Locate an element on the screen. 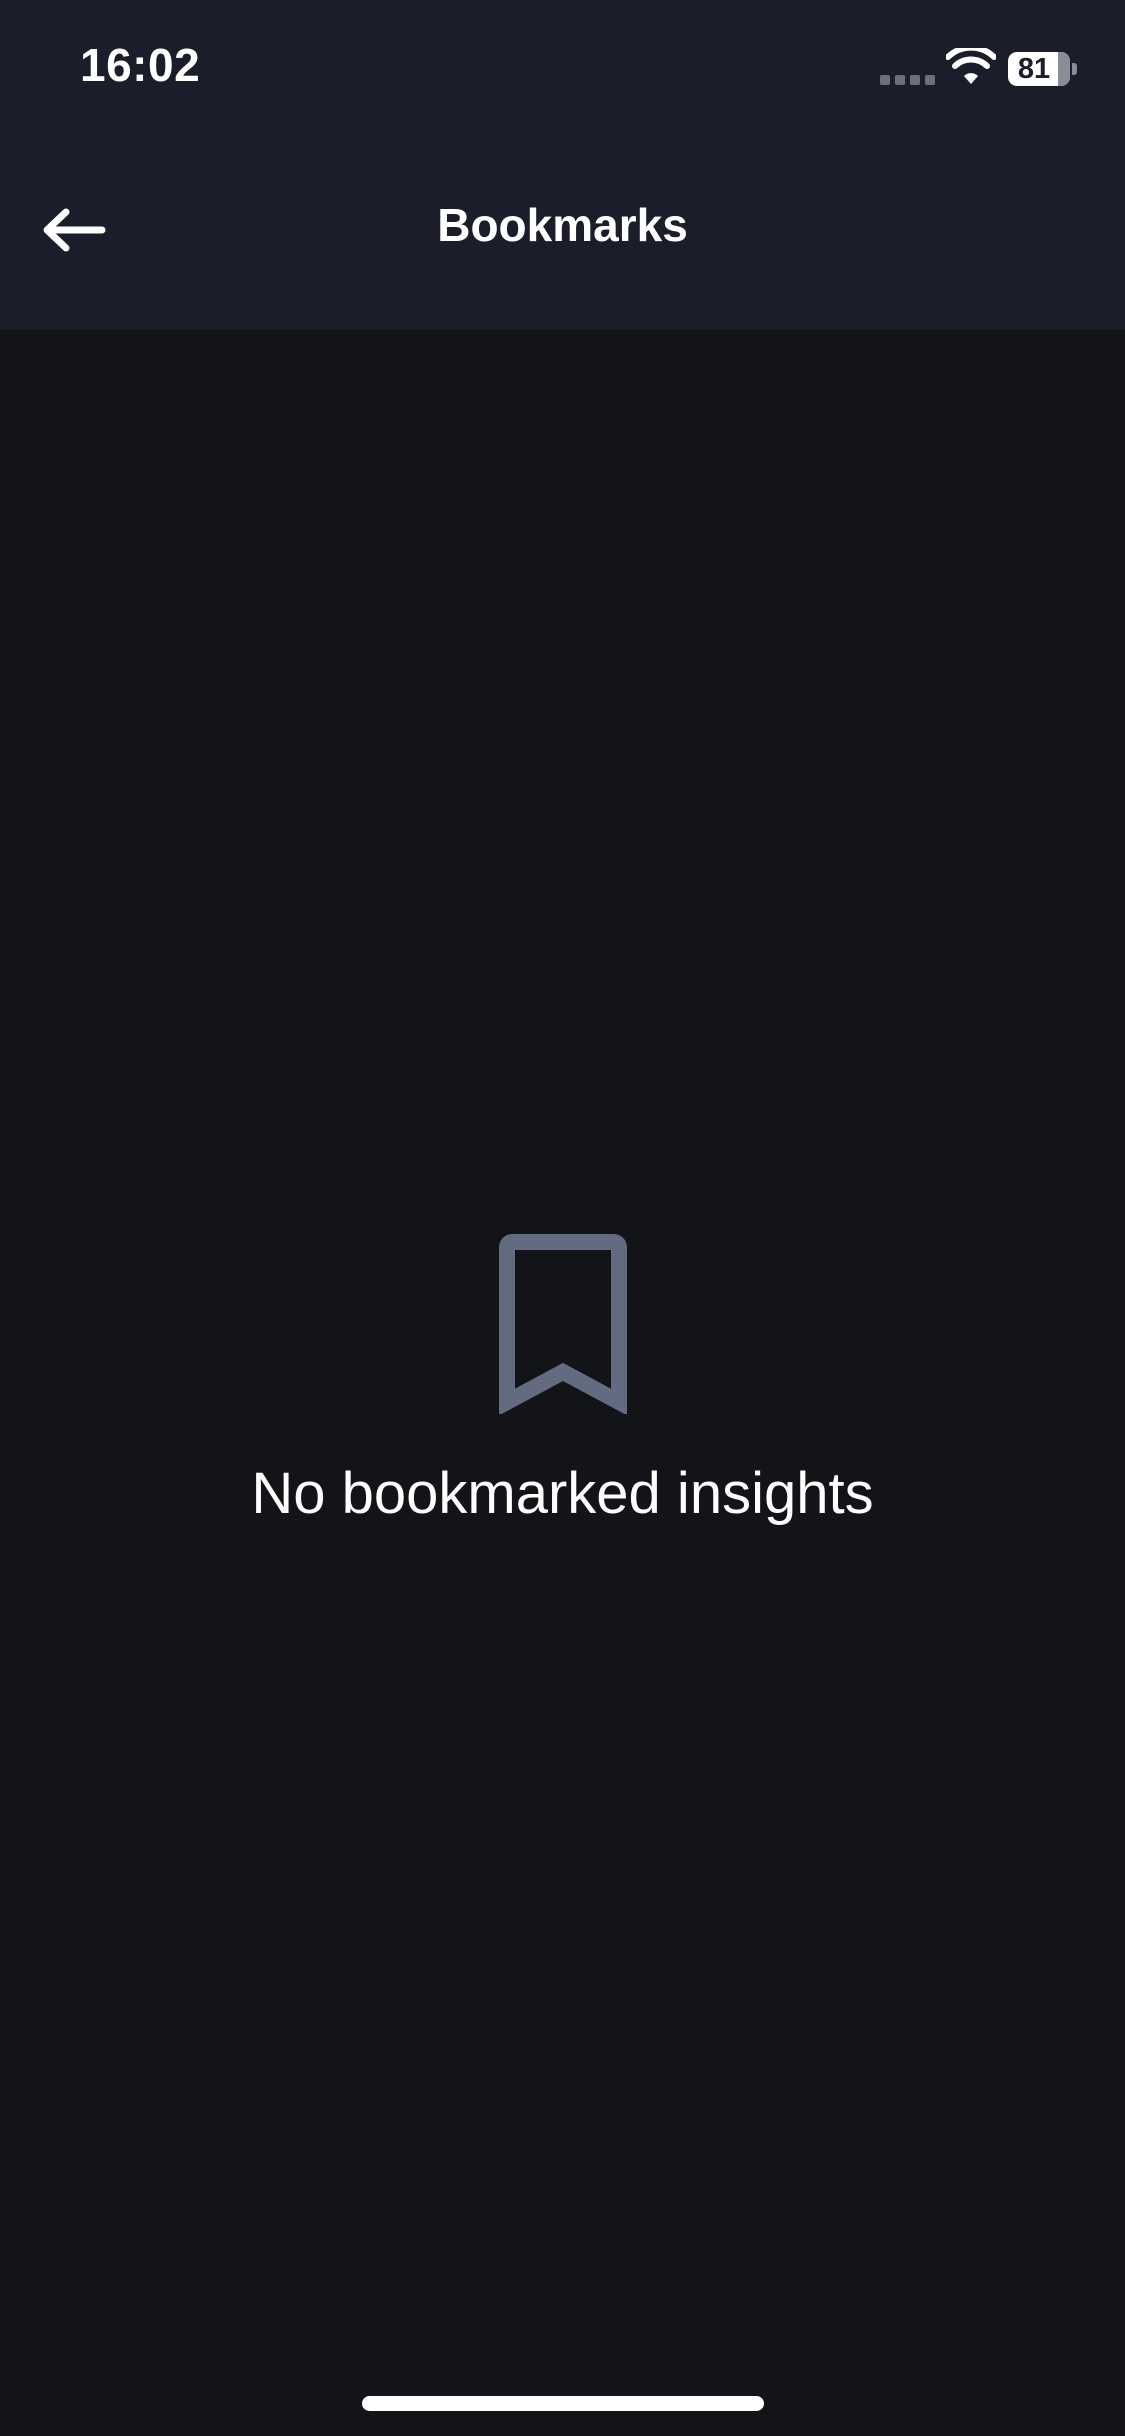 The height and width of the screenshot is (2436, 1125). empty-state: No bookmarked insights is located at coordinates (562, 1378).